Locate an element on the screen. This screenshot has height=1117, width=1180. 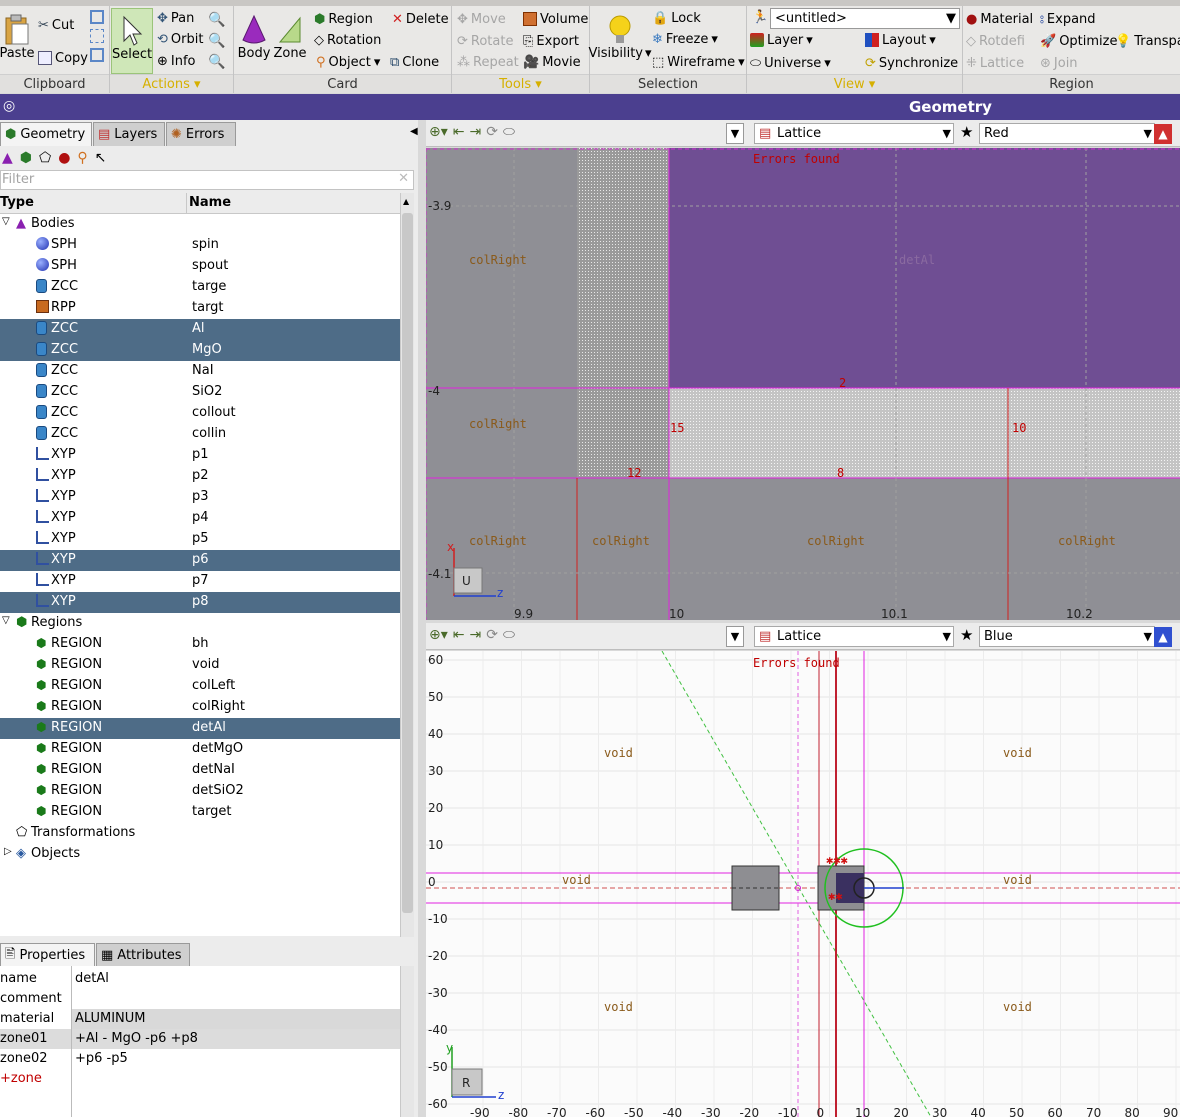
top-projection-dropdown: ▼ is located at coordinates (735, 133).